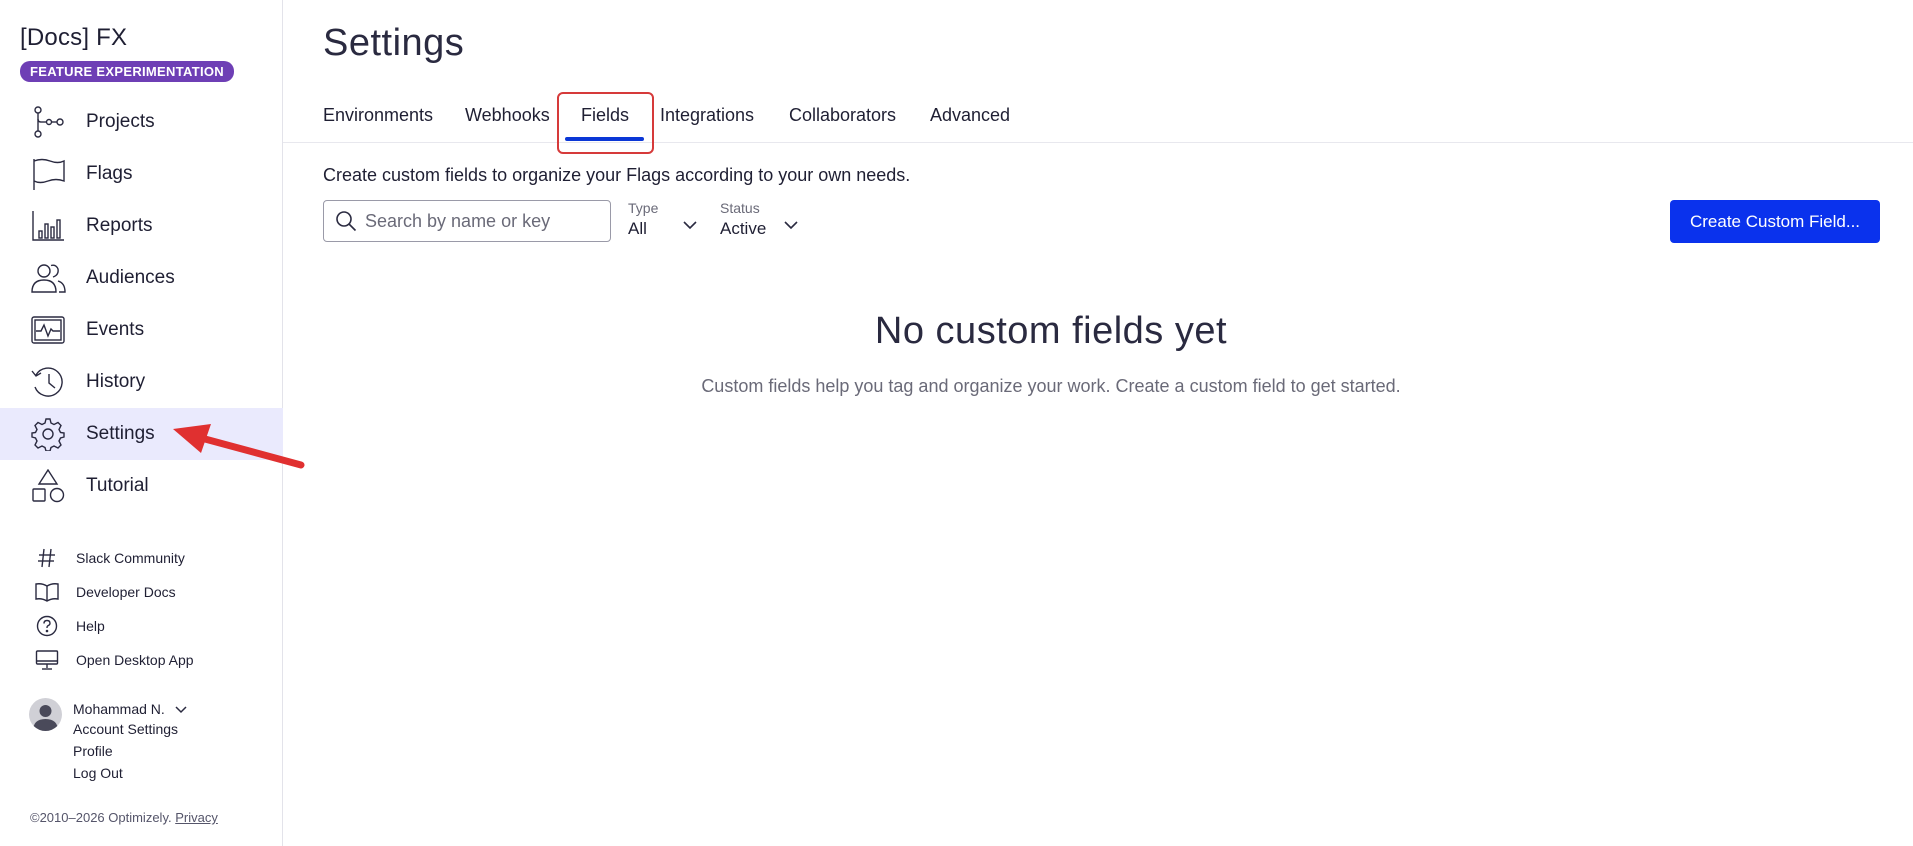 Image resolution: width=1913 pixels, height=846 pixels. Describe the element at coordinates (119, 225) in the screenshot. I see `nav-label: Reports` at that location.